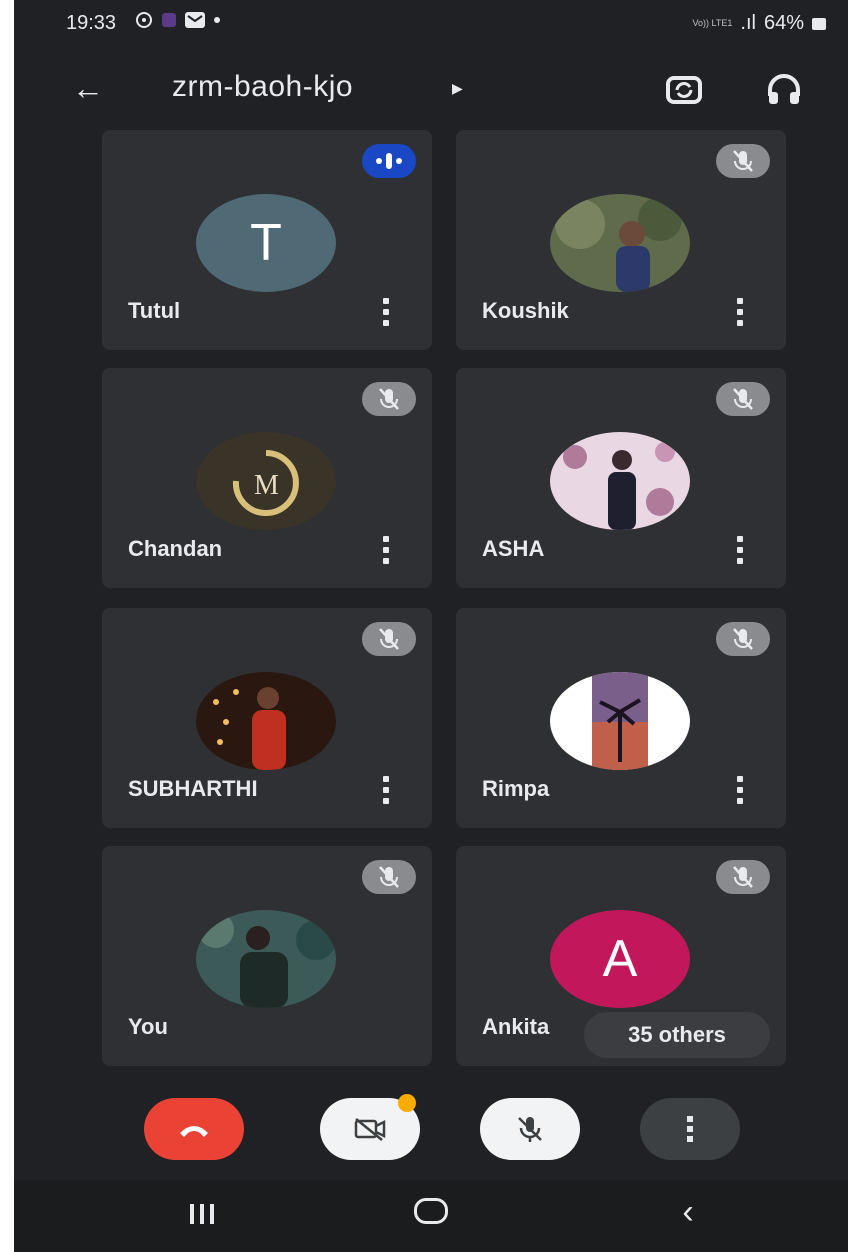  What do you see at coordinates (513, 548) in the screenshot?
I see `participant-name: ASHA` at bounding box center [513, 548].